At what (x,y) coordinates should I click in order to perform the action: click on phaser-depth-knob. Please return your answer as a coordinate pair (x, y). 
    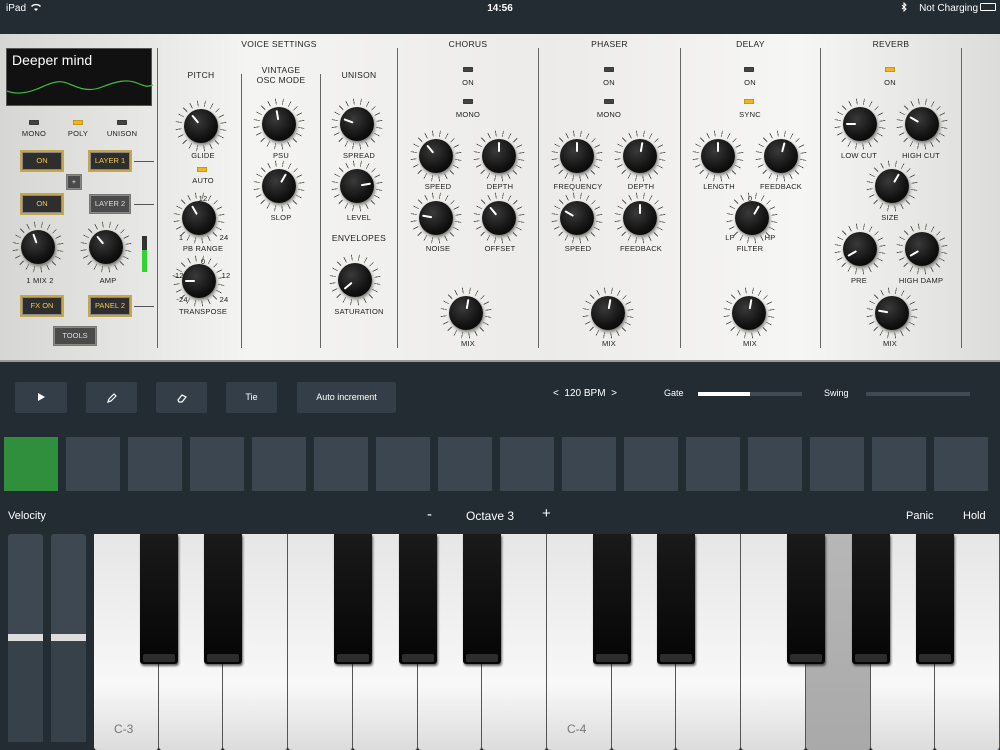
    Looking at the image, I should click on (640, 156).